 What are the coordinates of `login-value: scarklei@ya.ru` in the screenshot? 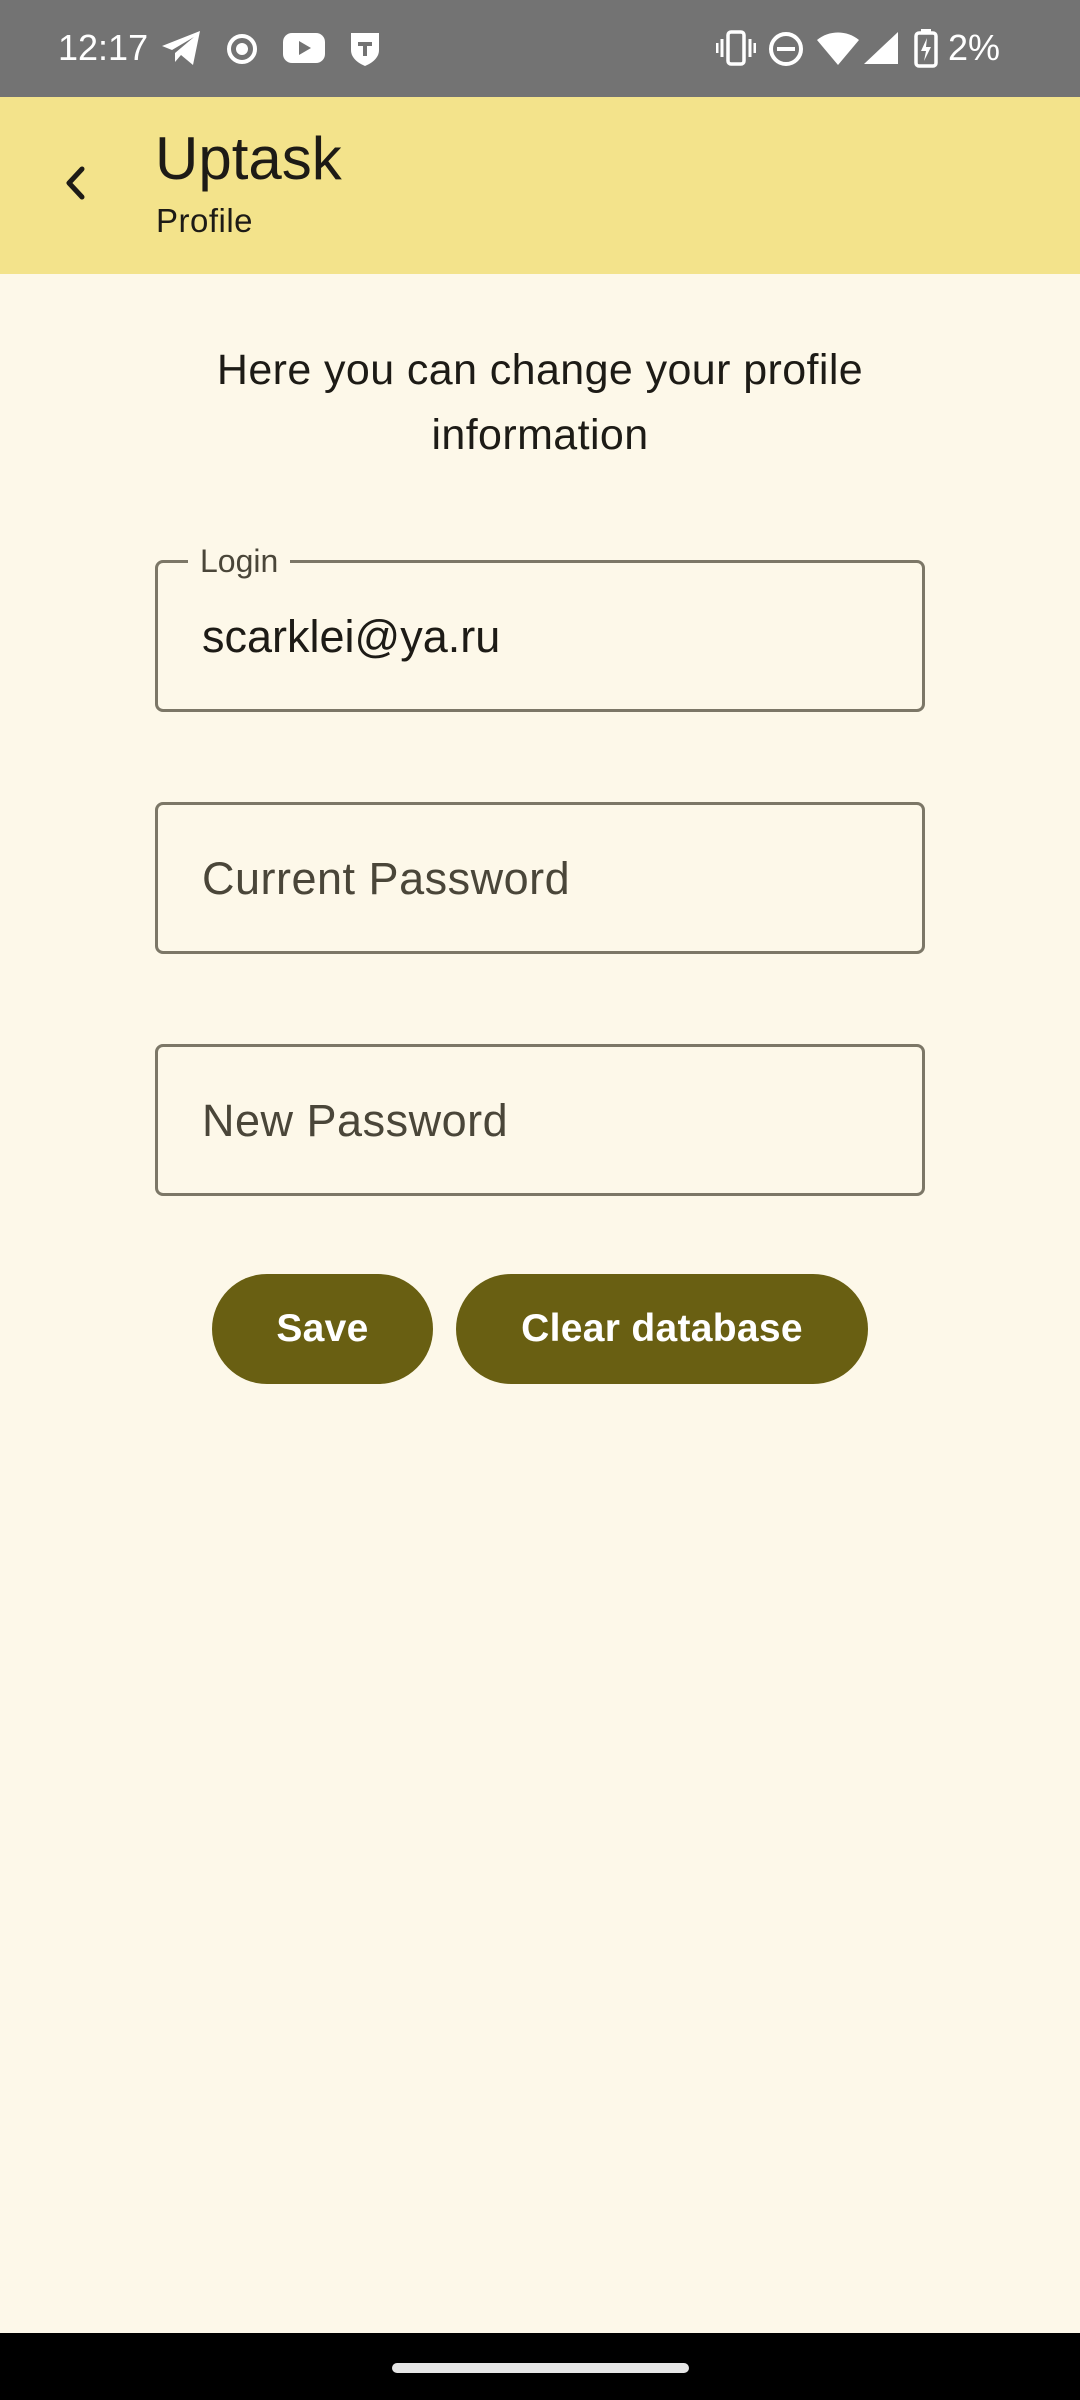 It's located at (351, 636).